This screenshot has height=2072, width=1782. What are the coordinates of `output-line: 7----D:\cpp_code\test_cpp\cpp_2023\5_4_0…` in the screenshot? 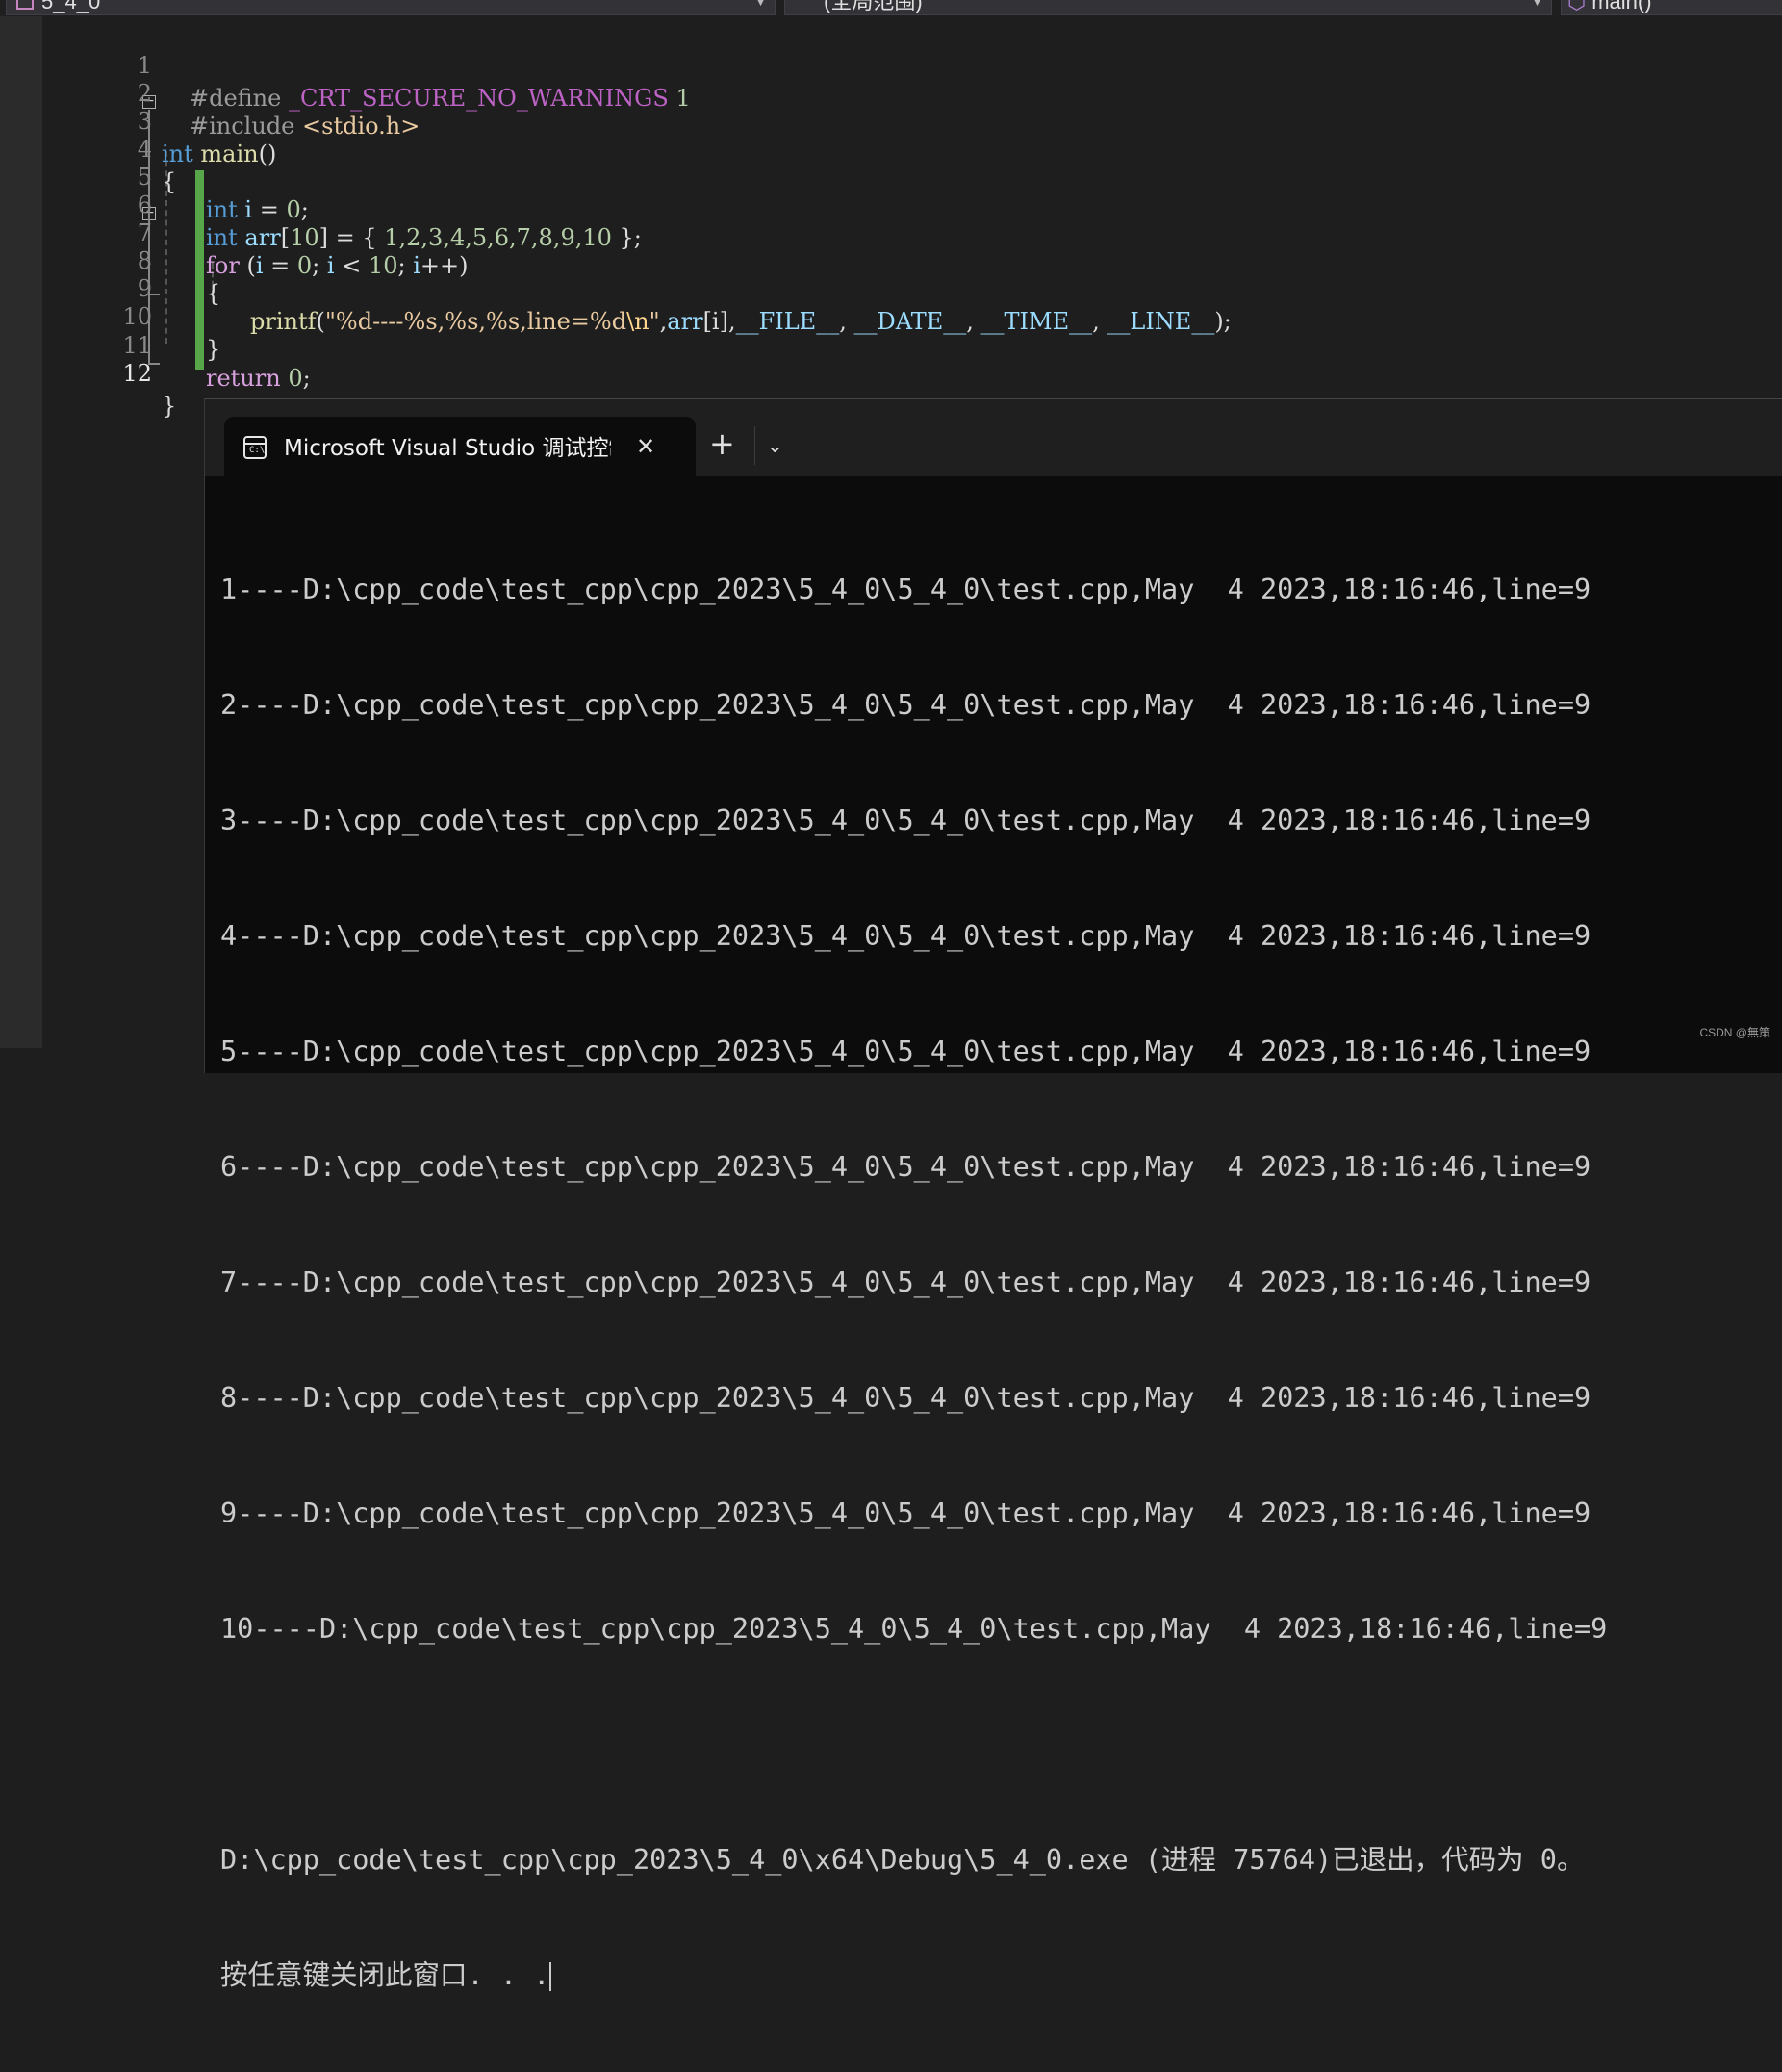 It's located at (905, 1282).